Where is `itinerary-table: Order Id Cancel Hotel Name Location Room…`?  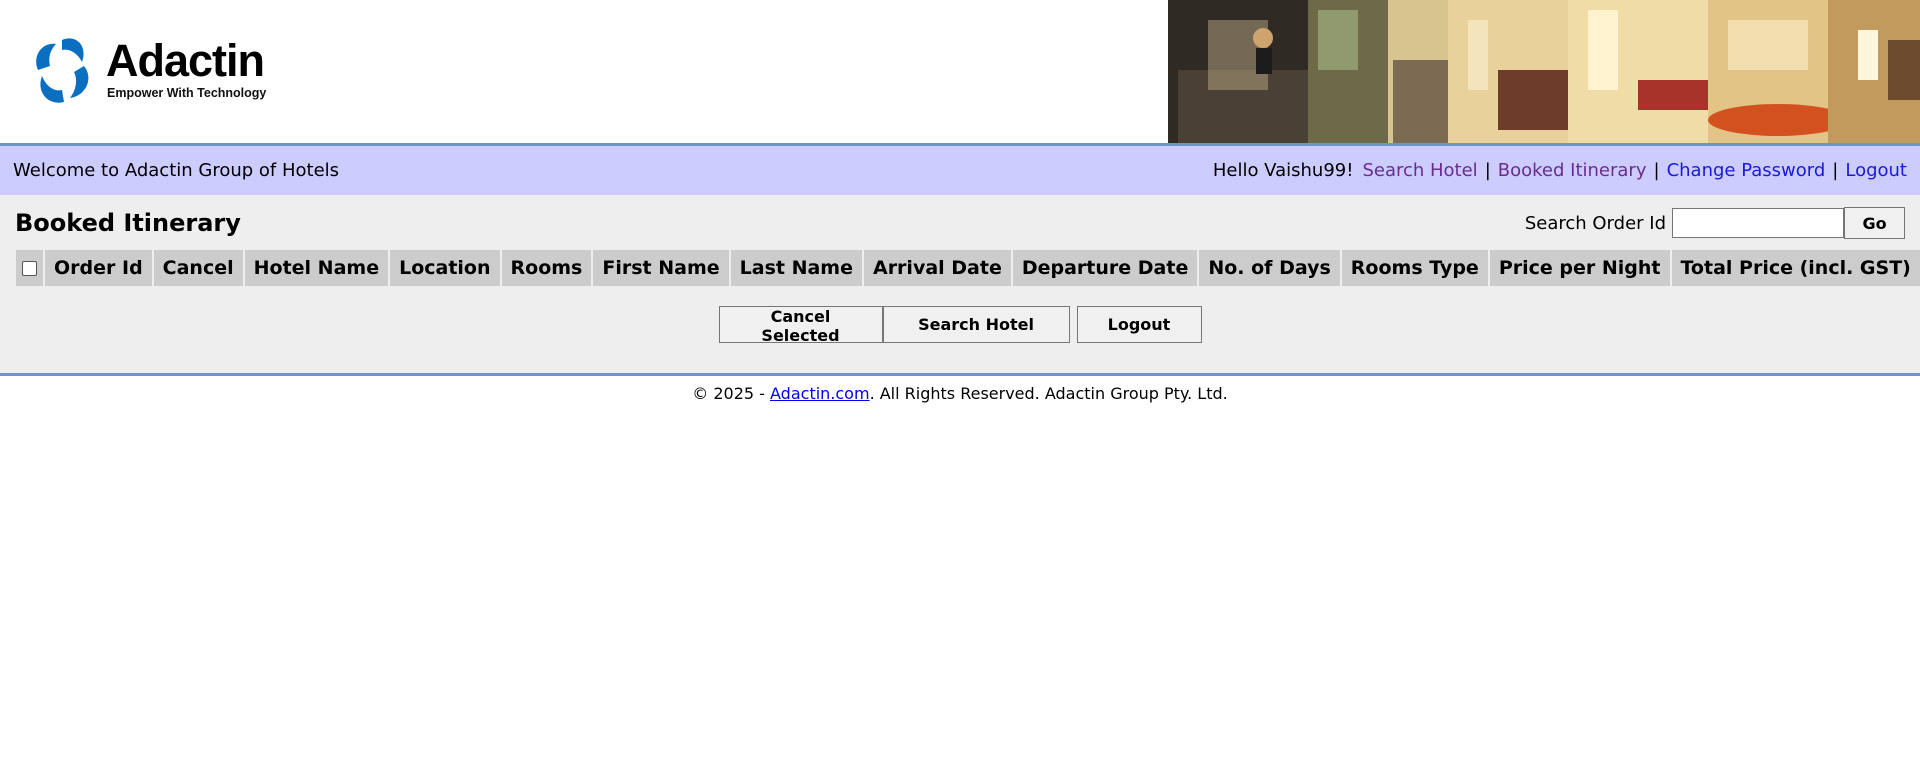
itinerary-table: Order Id Cancel Hotel Name Location Room… is located at coordinates (967, 268).